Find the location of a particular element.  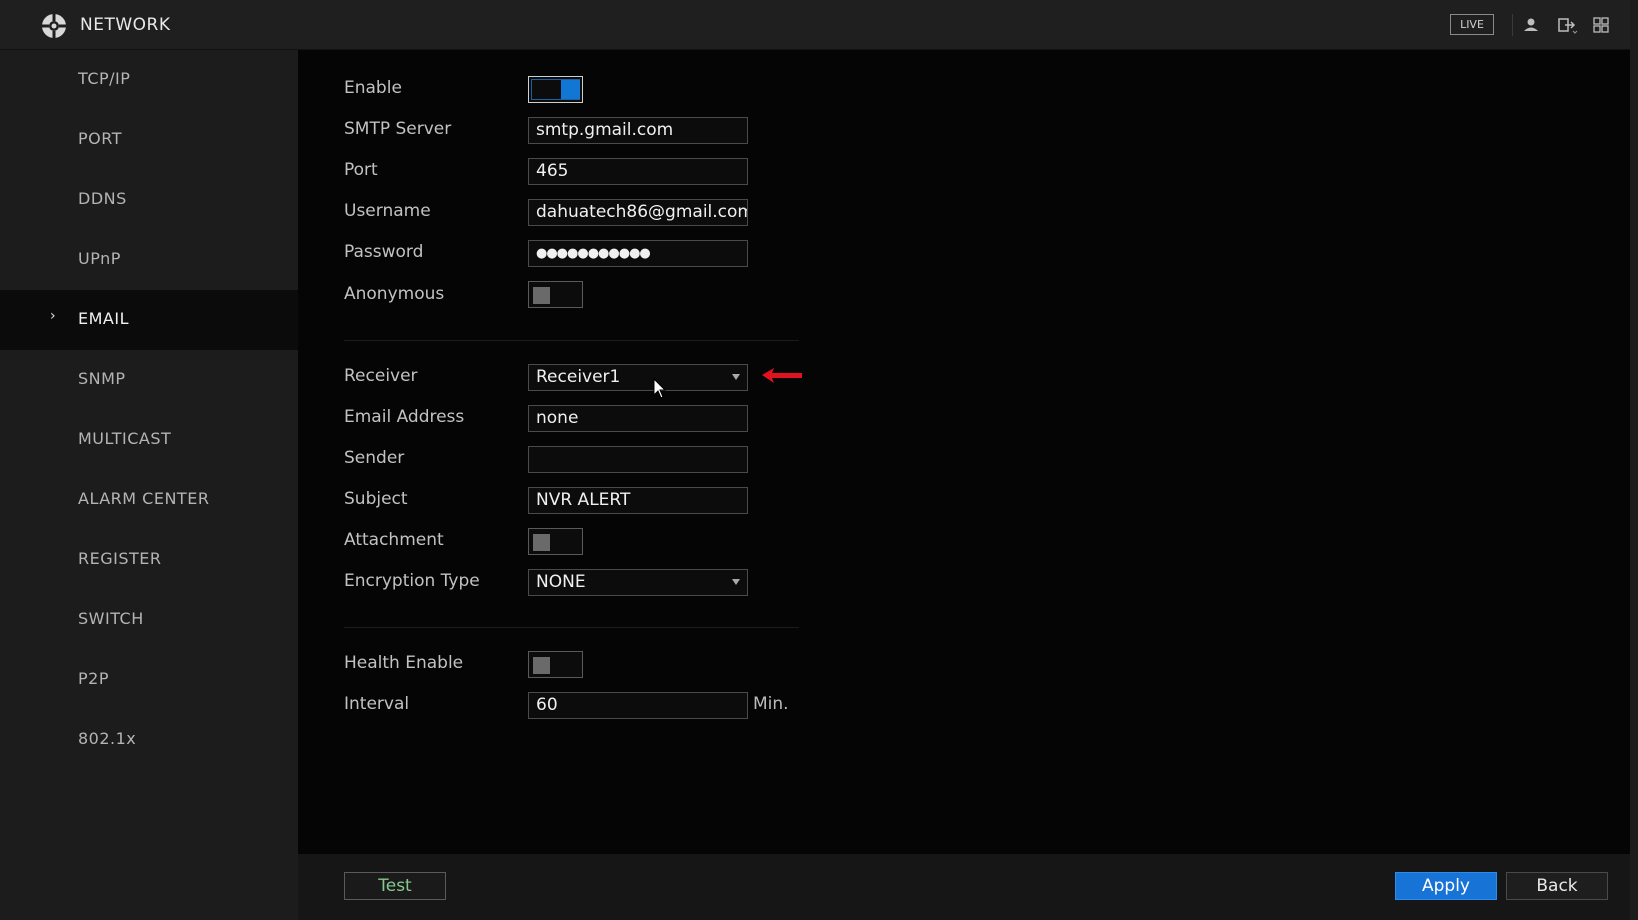

receiver-select-value: Receiver1 is located at coordinates (578, 377).